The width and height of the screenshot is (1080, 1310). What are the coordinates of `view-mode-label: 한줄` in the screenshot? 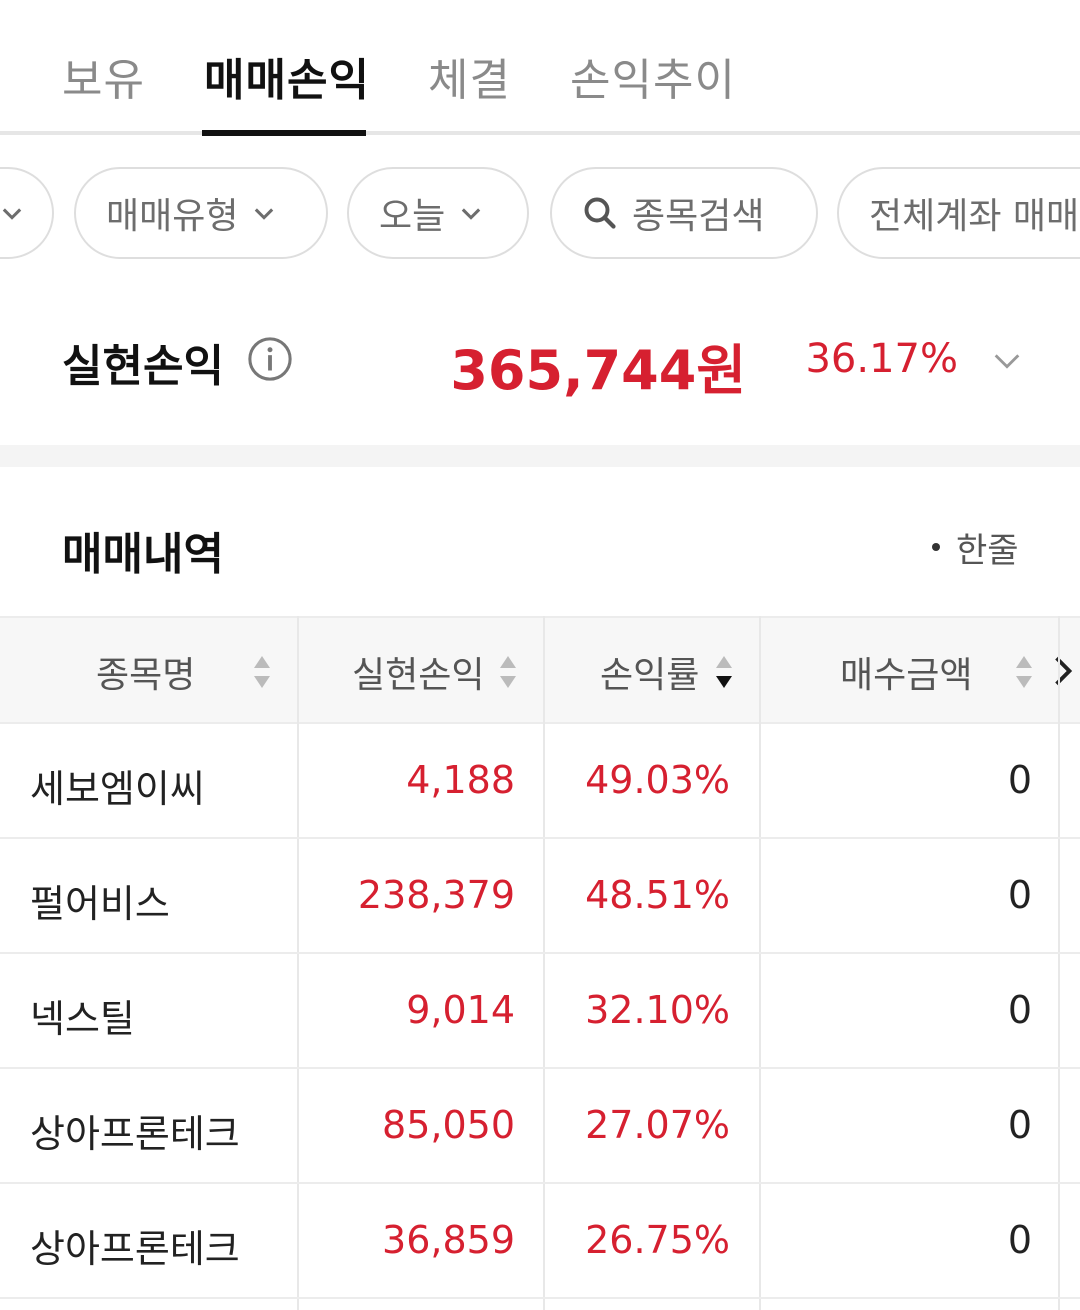 It's located at (987, 550).